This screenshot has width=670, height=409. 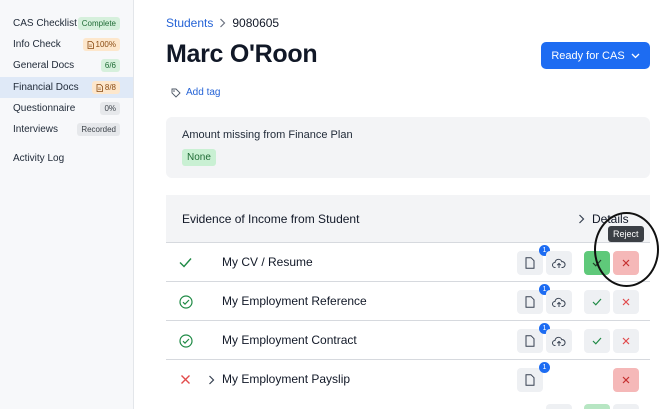 I want to click on reject-tooltip: Reject, so click(x=626, y=234).